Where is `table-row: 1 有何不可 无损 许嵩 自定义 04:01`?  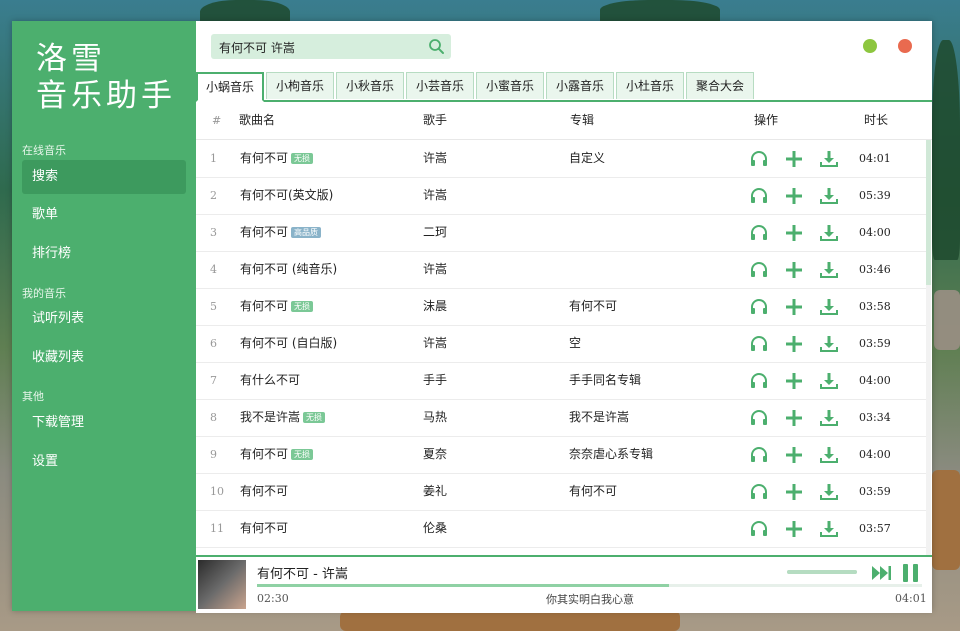 table-row: 1 有何不可 无损 许嵩 自定义 04:01 is located at coordinates (561, 159).